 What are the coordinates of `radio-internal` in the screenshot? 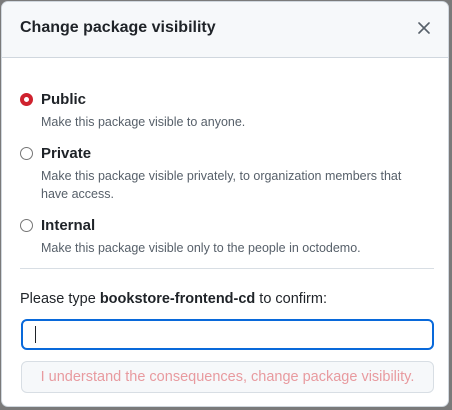 It's located at (26, 225).